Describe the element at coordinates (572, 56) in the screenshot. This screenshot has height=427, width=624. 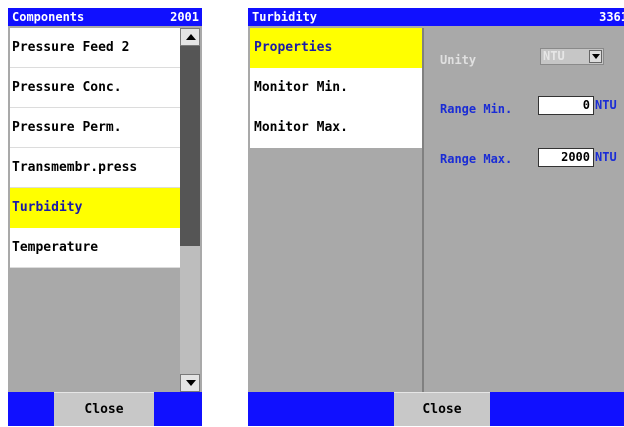
I see `unity-select: NTU` at that location.